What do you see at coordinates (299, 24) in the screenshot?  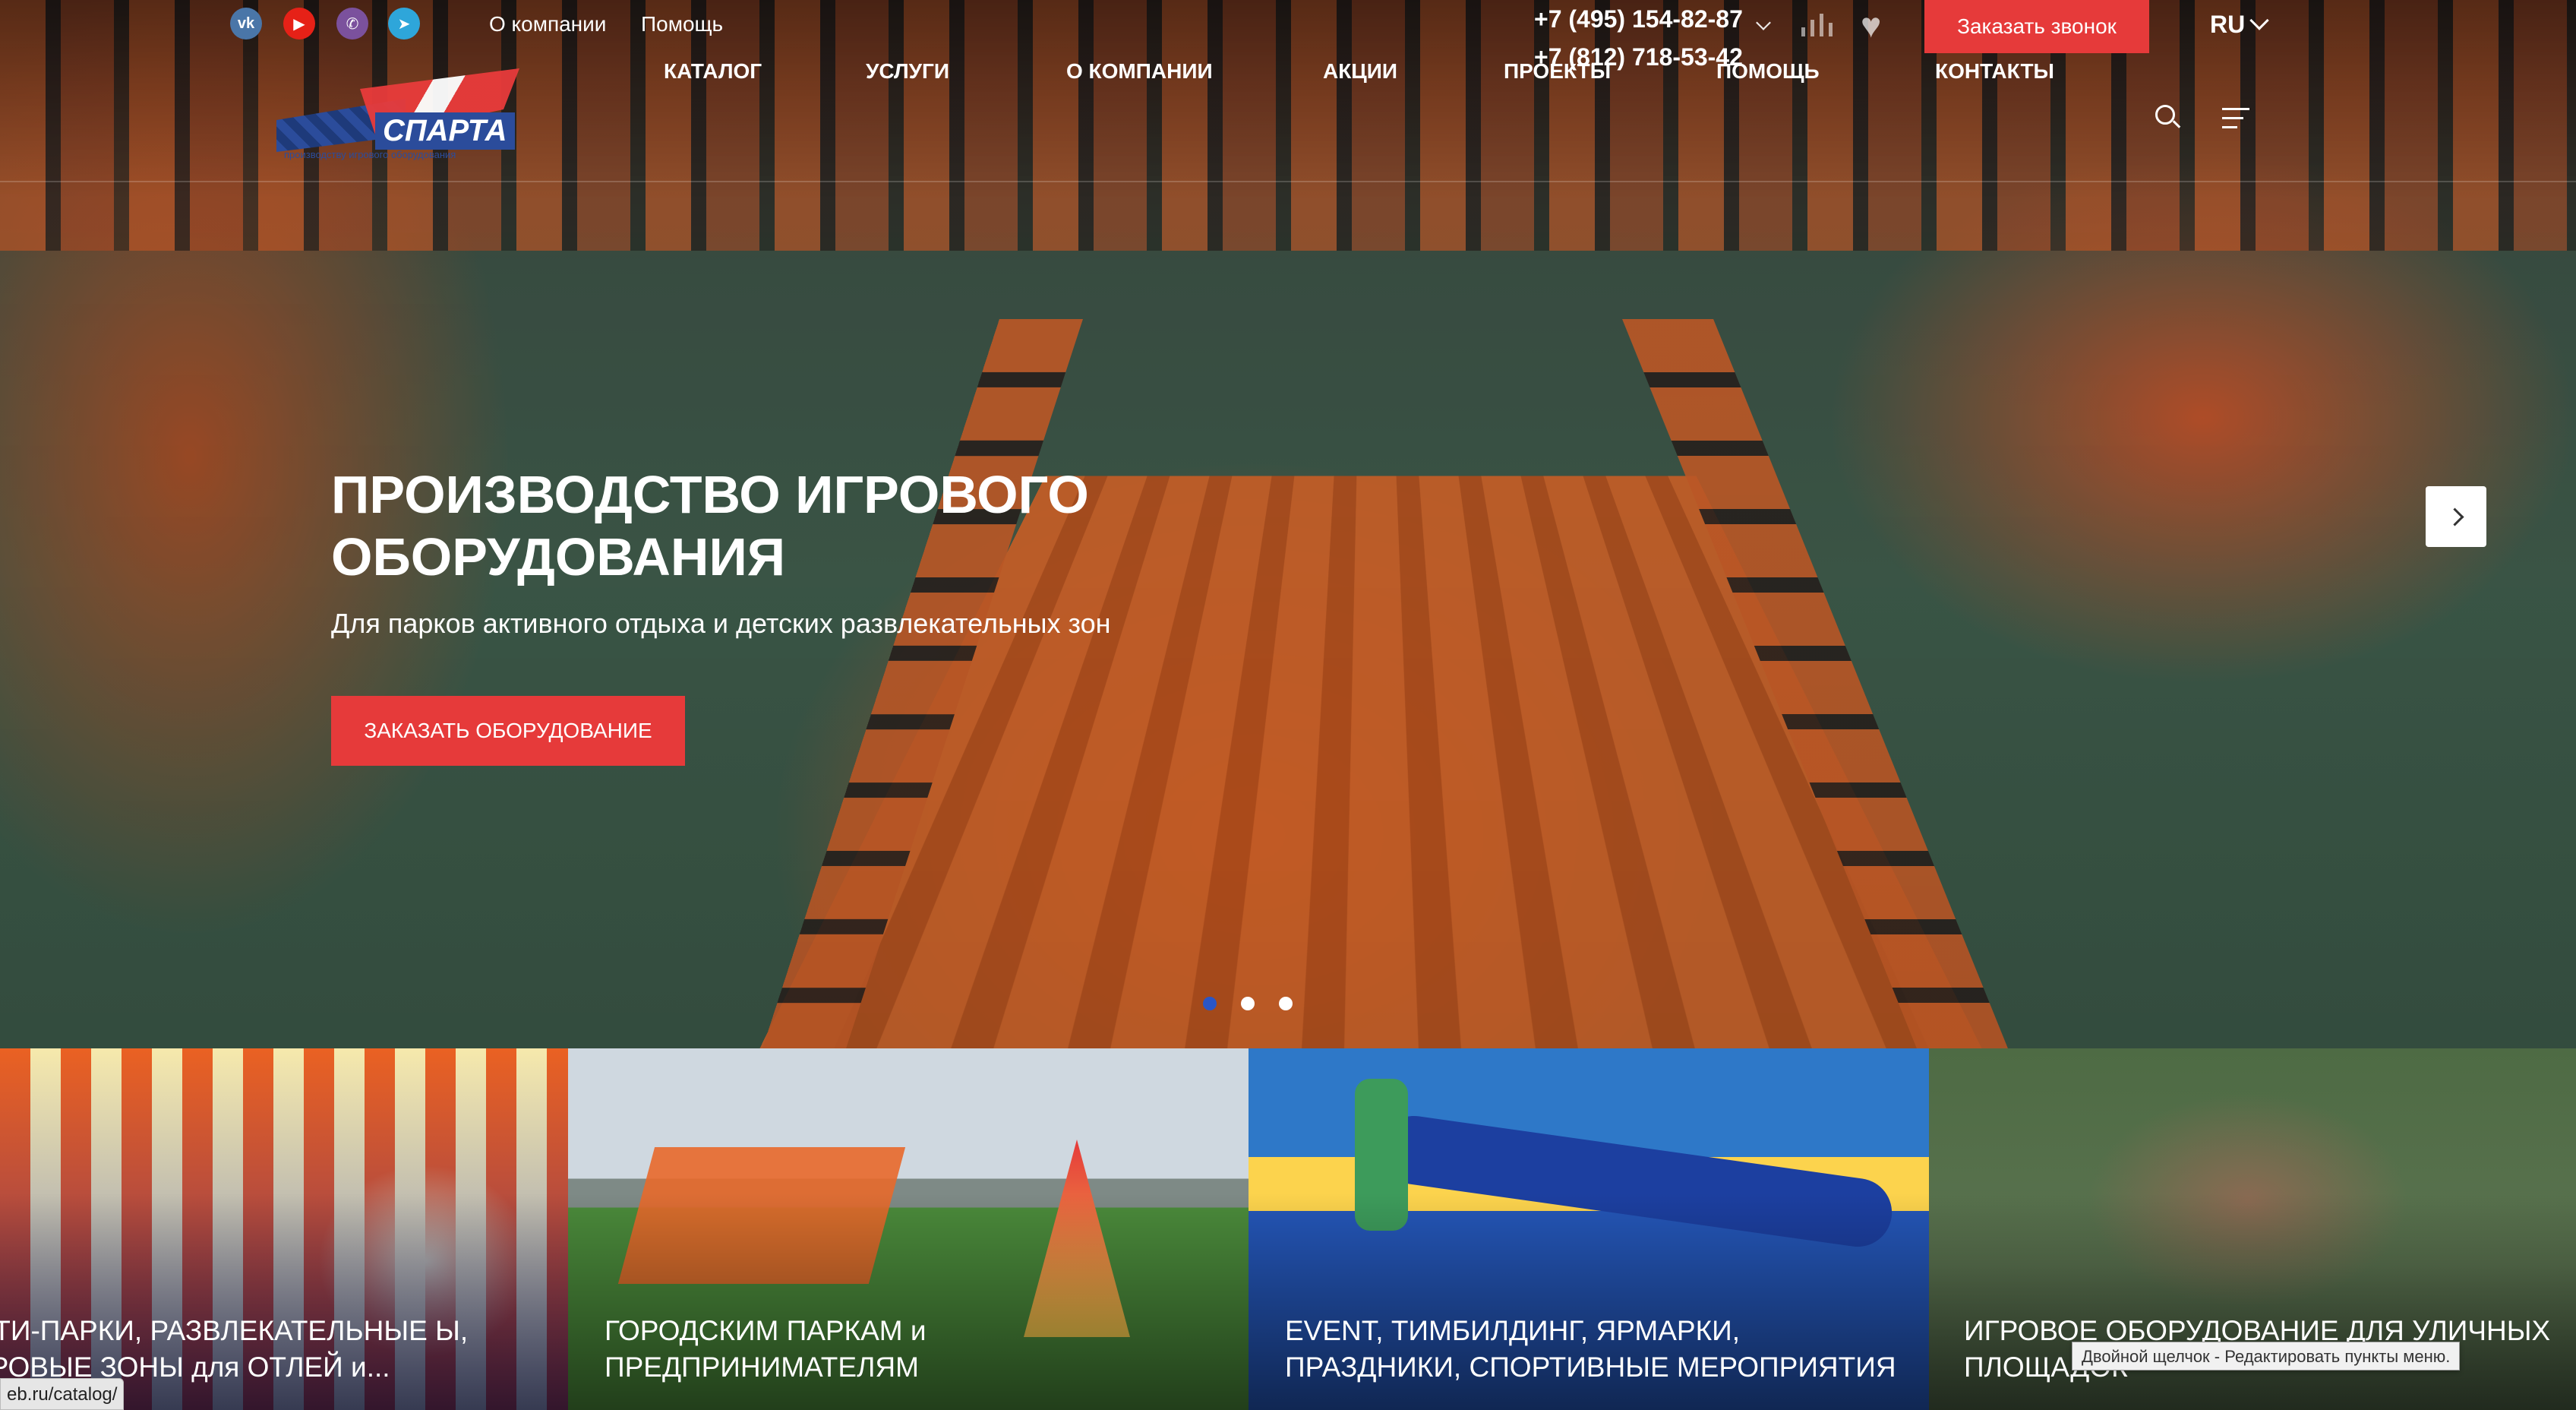 I see `youtube-icon: ▶` at bounding box center [299, 24].